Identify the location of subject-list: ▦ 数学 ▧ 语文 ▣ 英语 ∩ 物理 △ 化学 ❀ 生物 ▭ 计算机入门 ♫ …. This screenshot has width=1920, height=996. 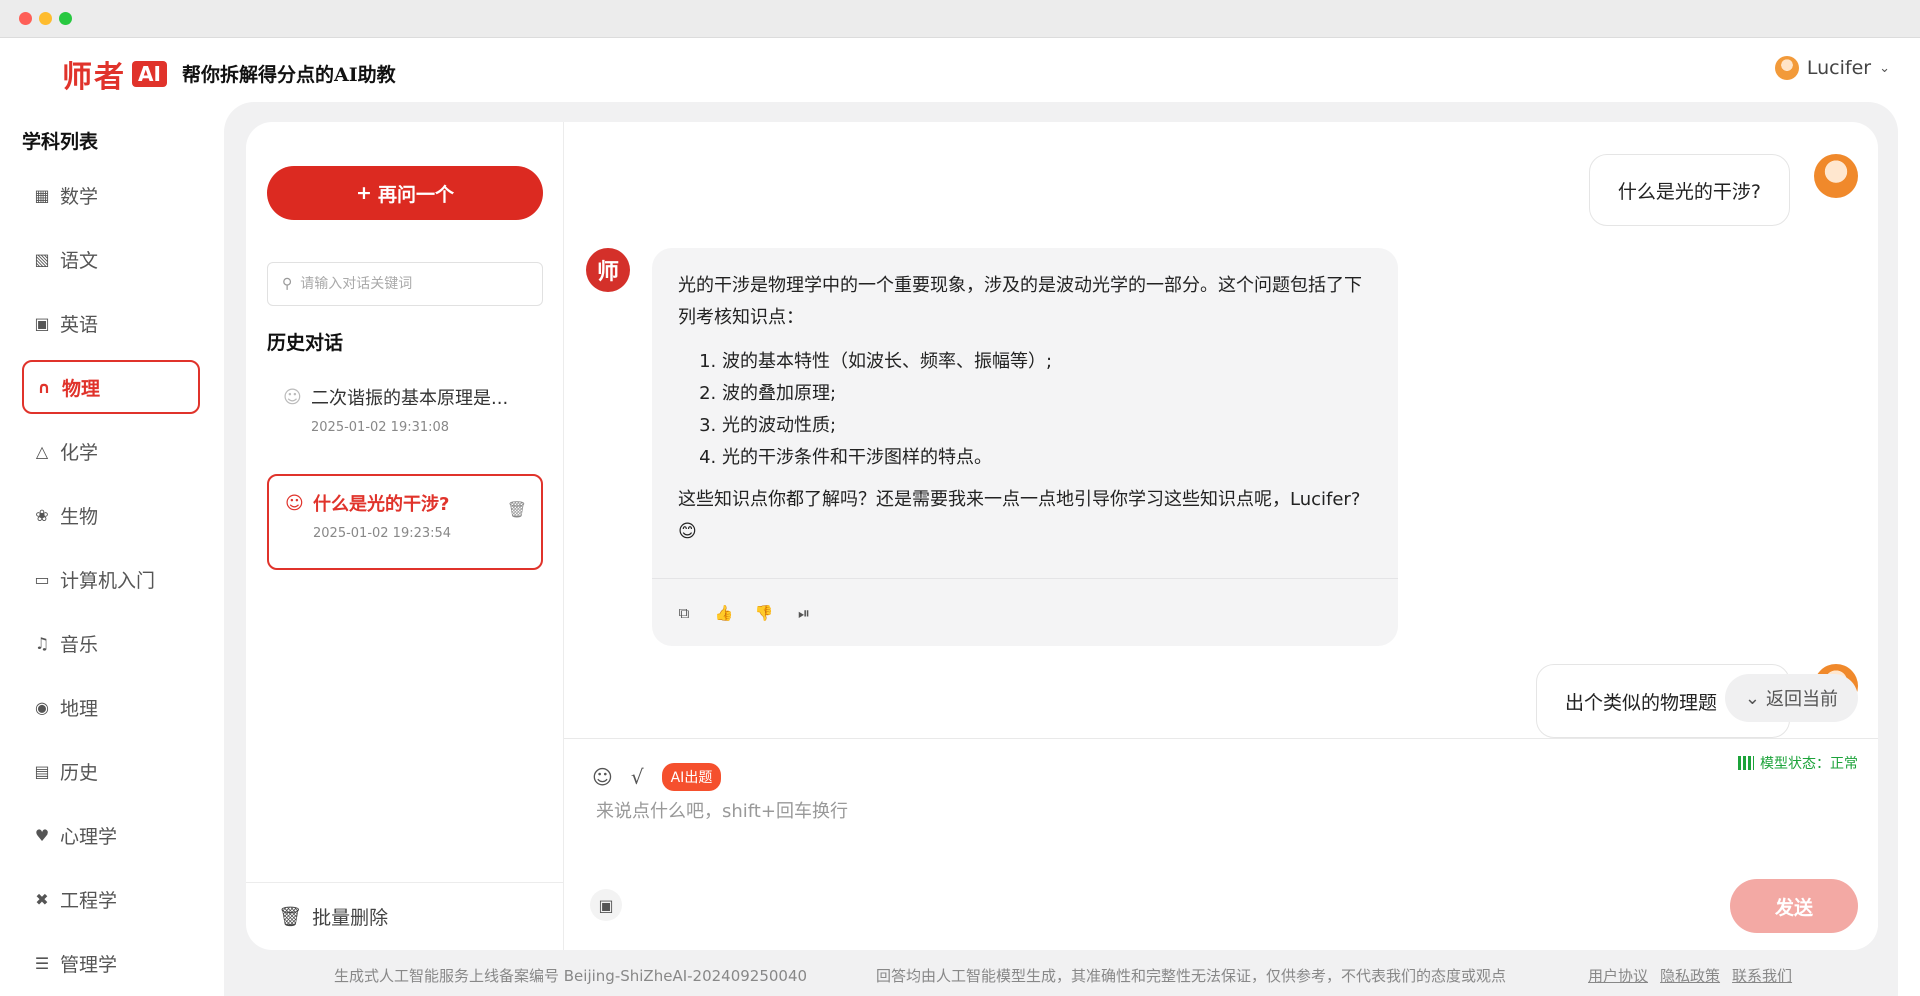
(111, 582).